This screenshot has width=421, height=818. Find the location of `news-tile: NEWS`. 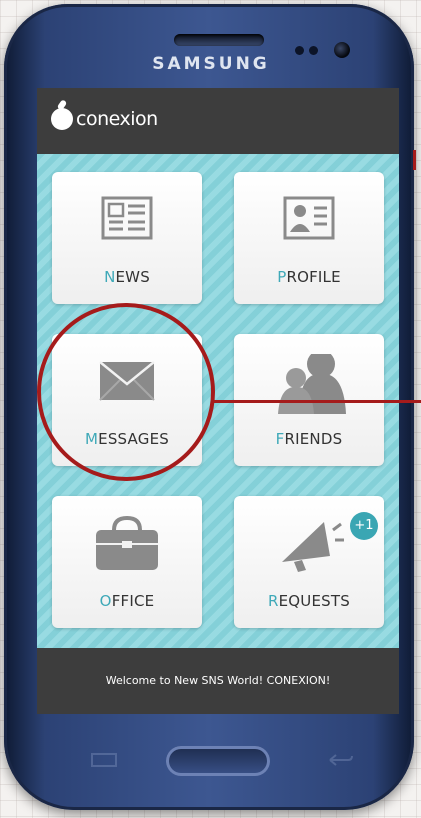

news-tile: NEWS is located at coordinates (127, 238).